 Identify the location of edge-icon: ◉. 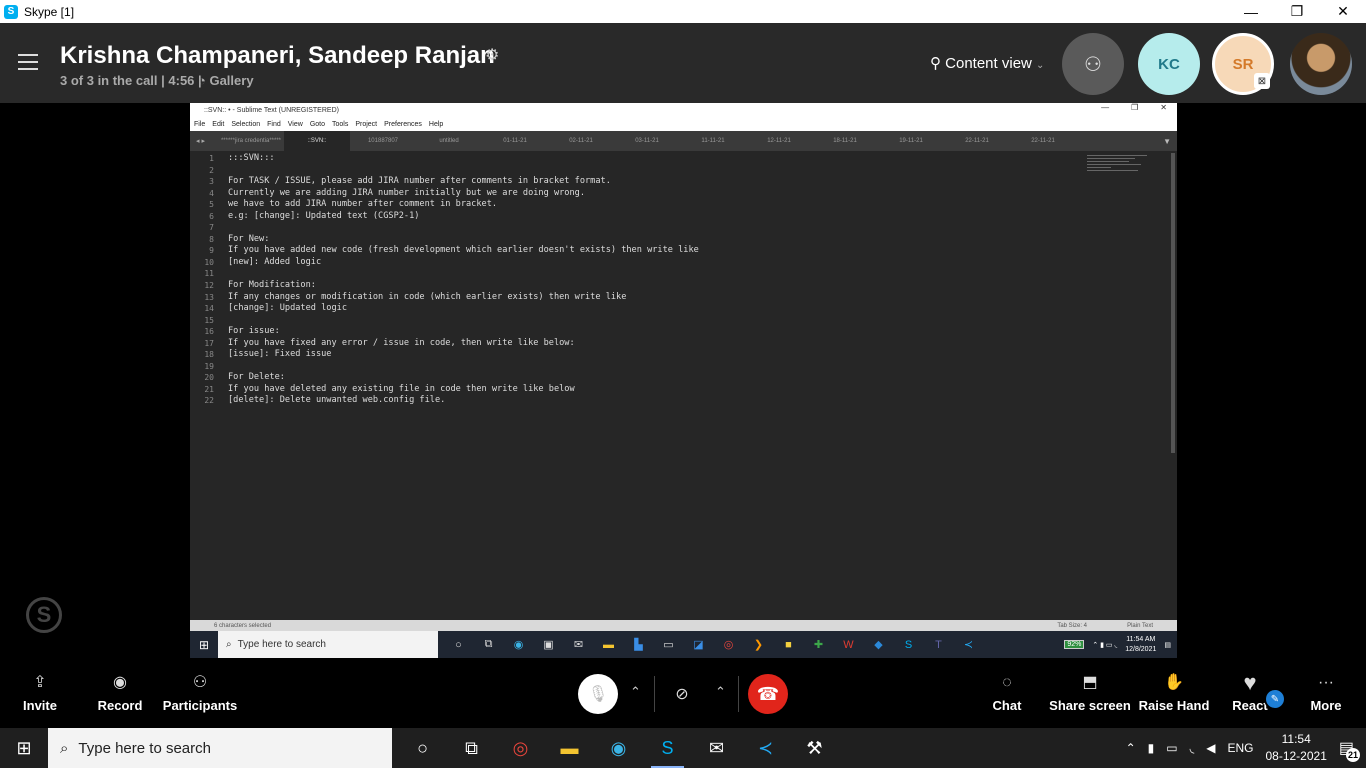
(618, 748).